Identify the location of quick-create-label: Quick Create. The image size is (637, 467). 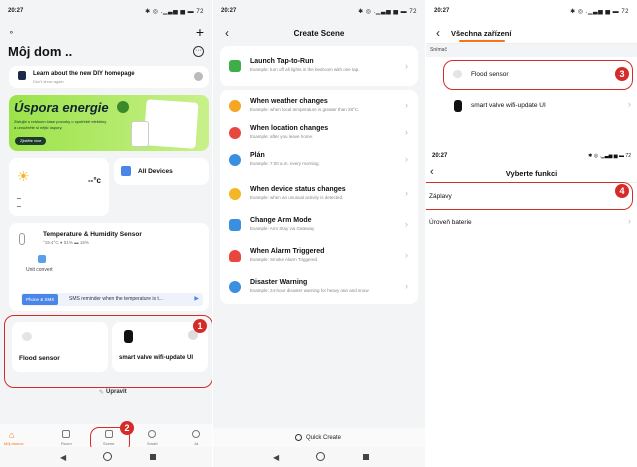
(324, 438).